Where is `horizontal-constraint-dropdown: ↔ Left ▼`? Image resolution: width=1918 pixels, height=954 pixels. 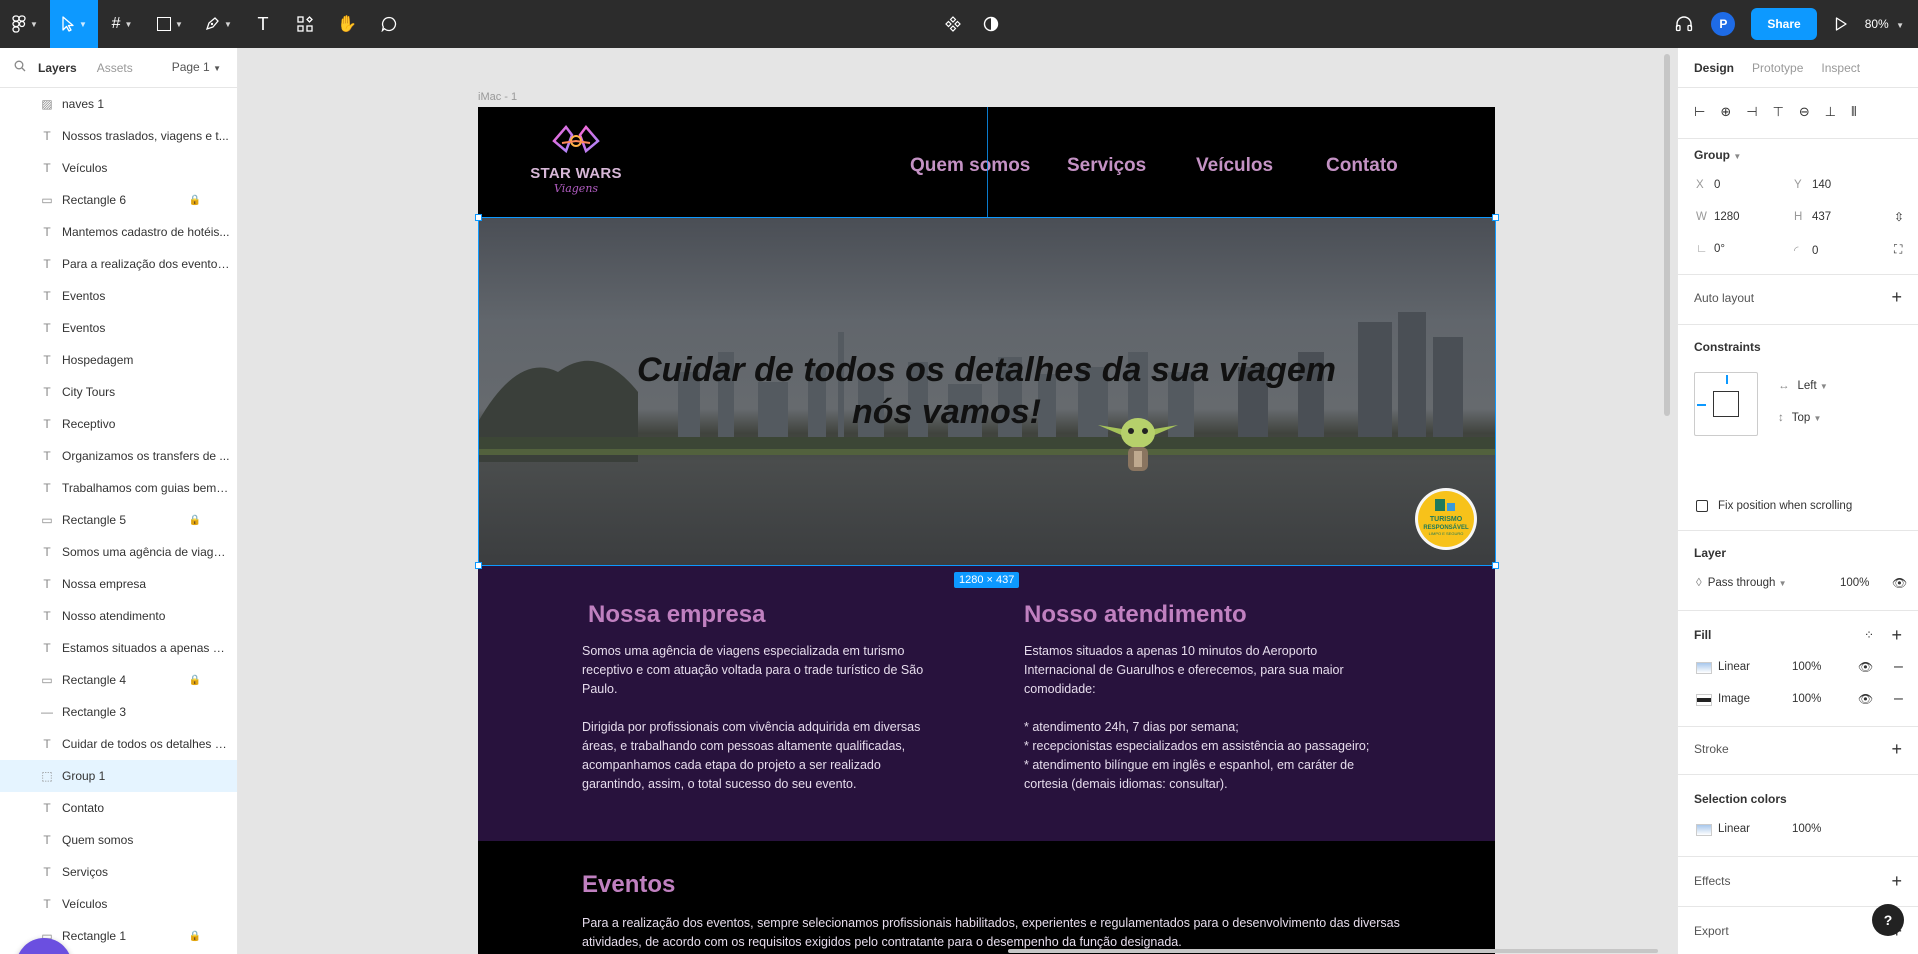
horizontal-constraint-dropdown: ↔ Left ▼ is located at coordinates (1803, 386).